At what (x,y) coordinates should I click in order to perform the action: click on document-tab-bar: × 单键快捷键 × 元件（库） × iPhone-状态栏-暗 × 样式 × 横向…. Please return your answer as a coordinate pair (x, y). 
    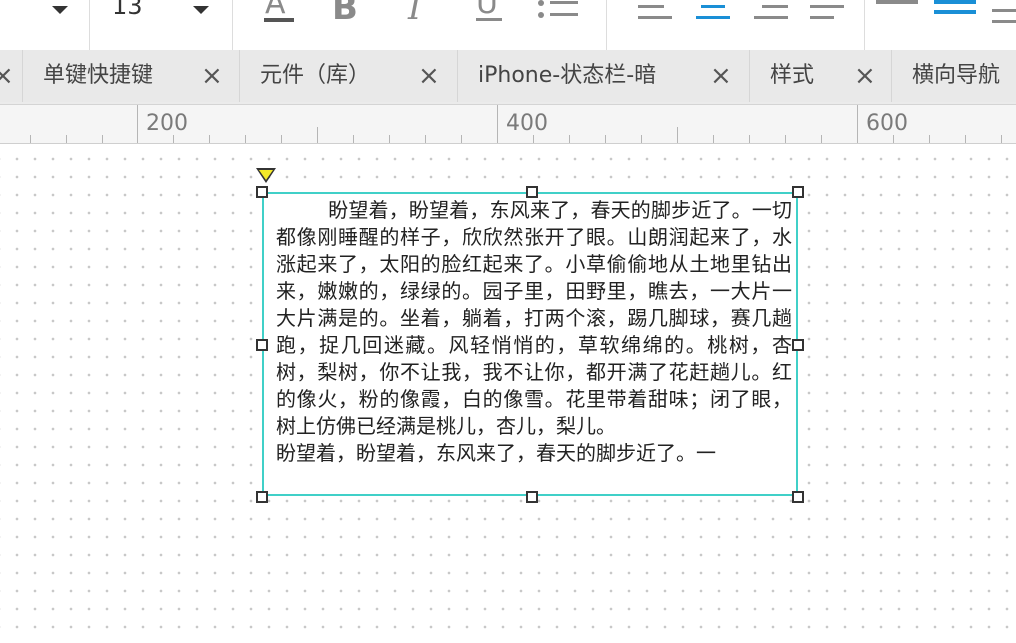
    Looking at the image, I should click on (508, 77).